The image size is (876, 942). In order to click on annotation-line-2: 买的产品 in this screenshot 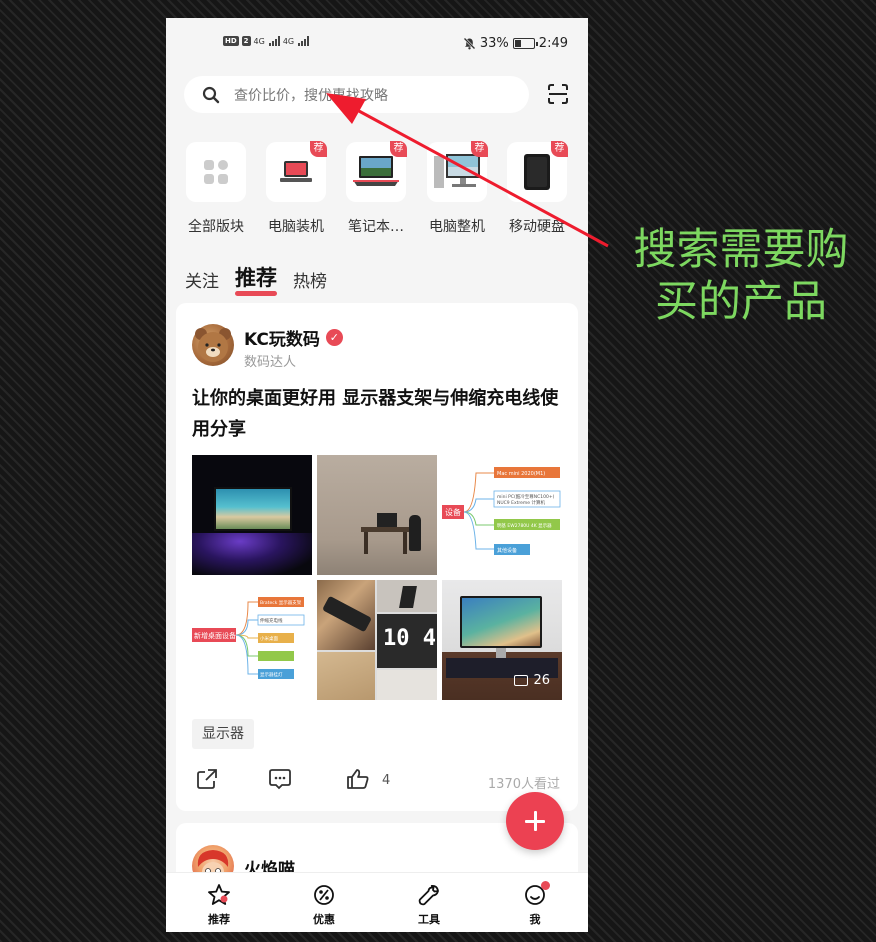, I will do `click(741, 302)`.